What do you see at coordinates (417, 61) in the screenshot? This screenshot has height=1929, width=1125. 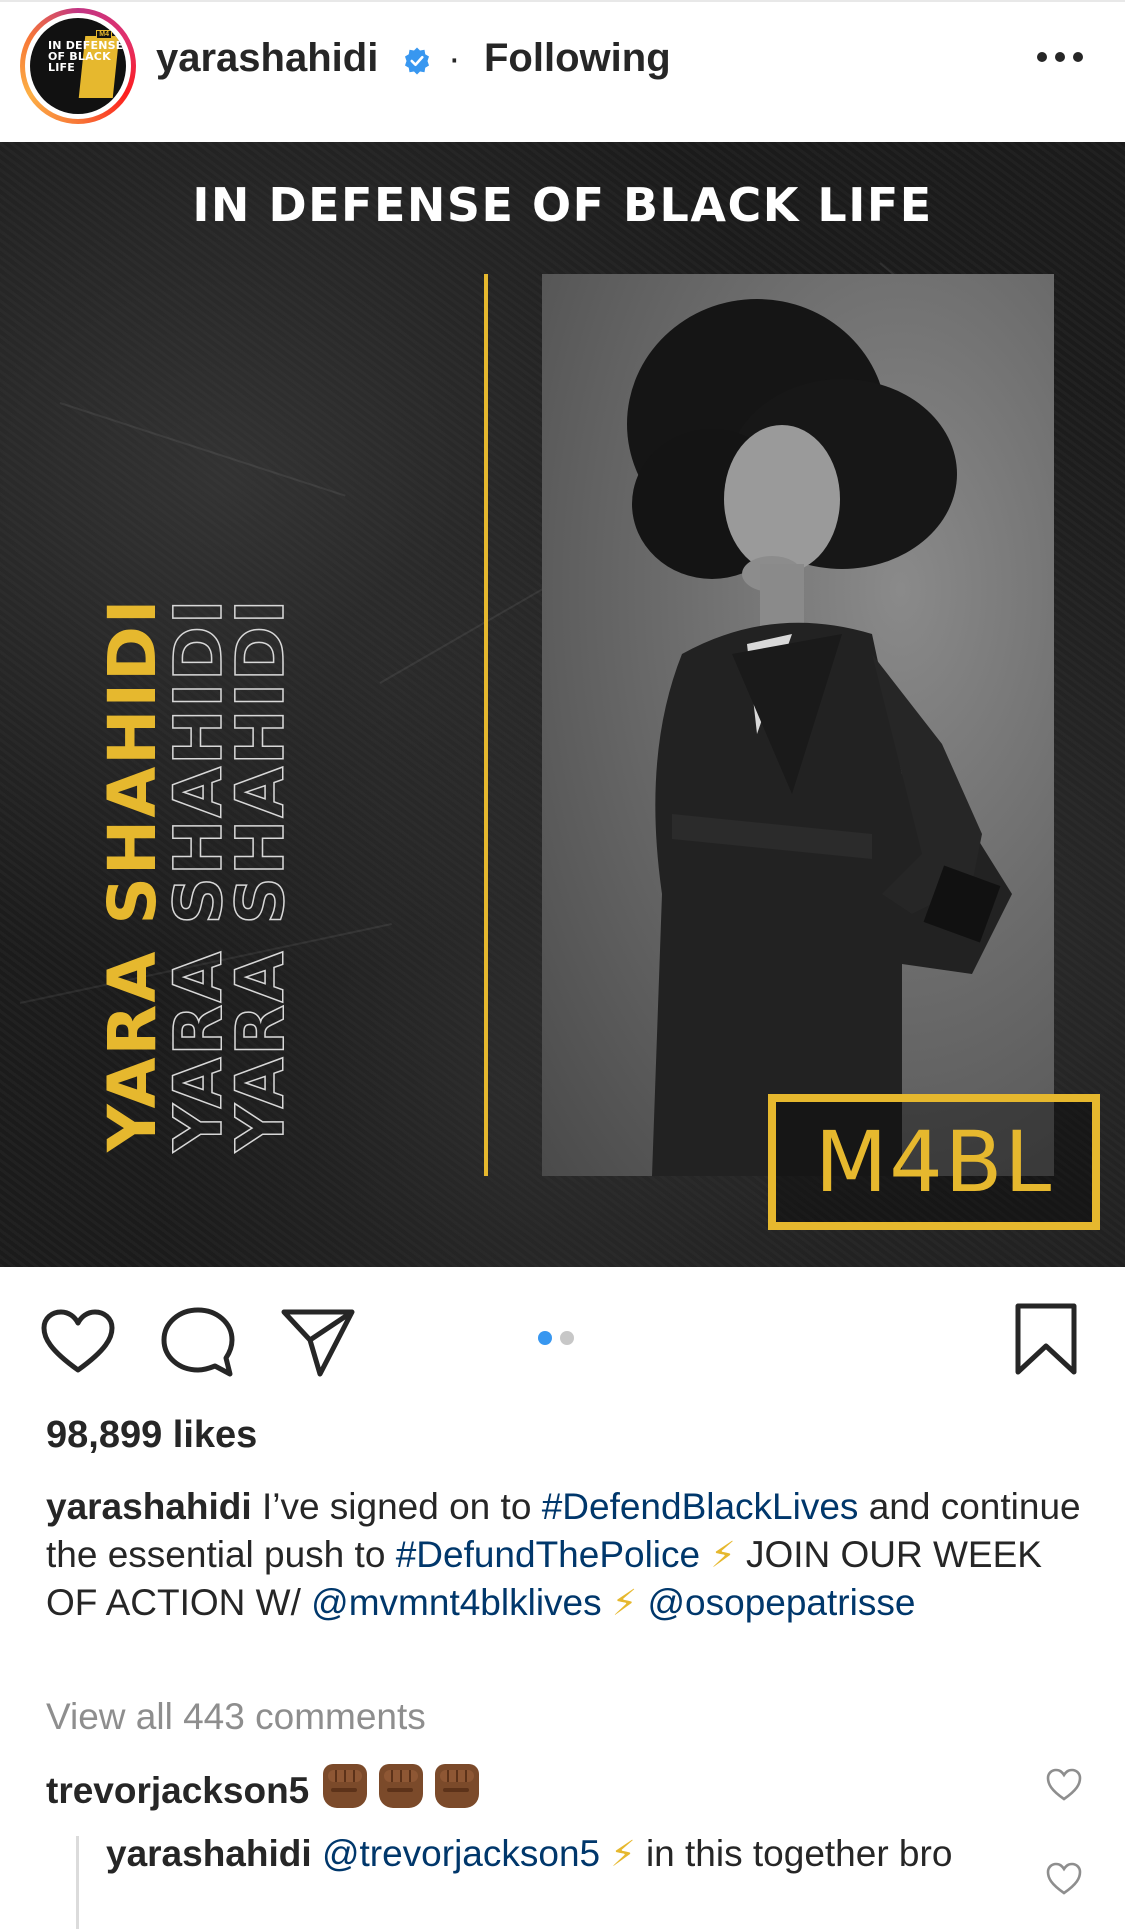 I see `verified-badge-icon` at bounding box center [417, 61].